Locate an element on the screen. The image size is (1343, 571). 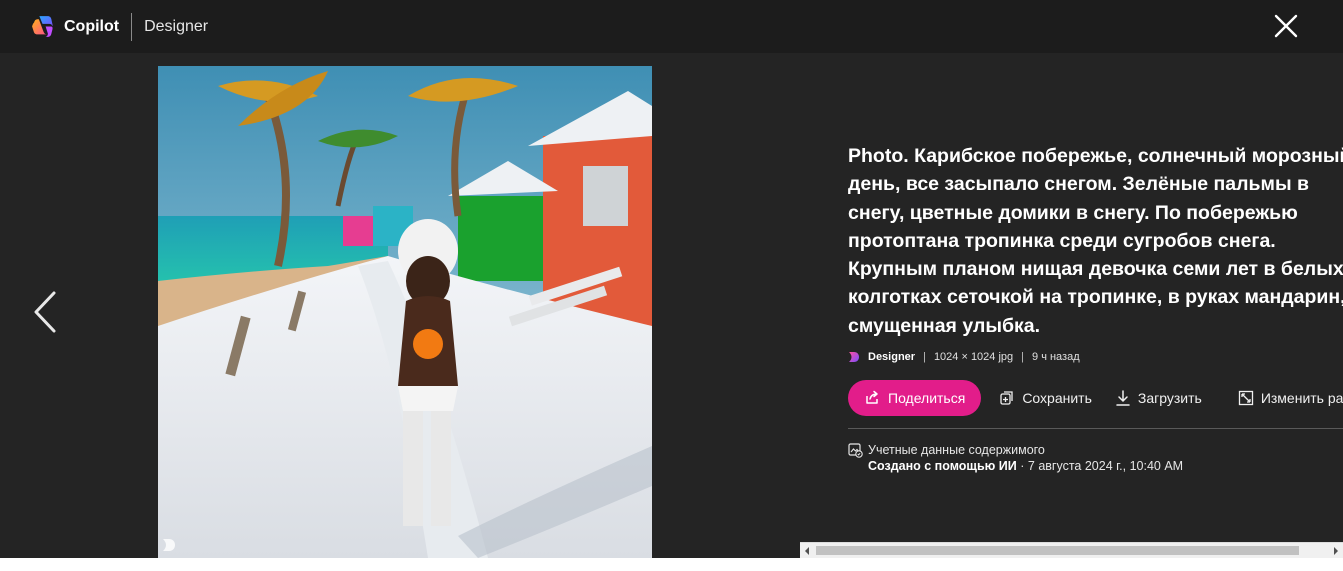
horizontal-scrollbar is located at coordinates (1071, 550).